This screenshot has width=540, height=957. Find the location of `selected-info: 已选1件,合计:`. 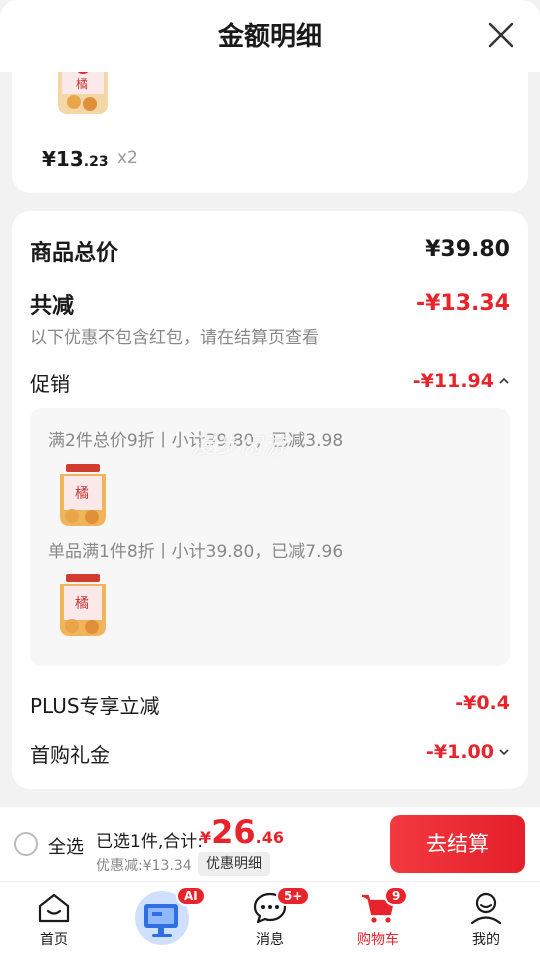

selected-info: 已选1件,合计: is located at coordinates (149, 842).